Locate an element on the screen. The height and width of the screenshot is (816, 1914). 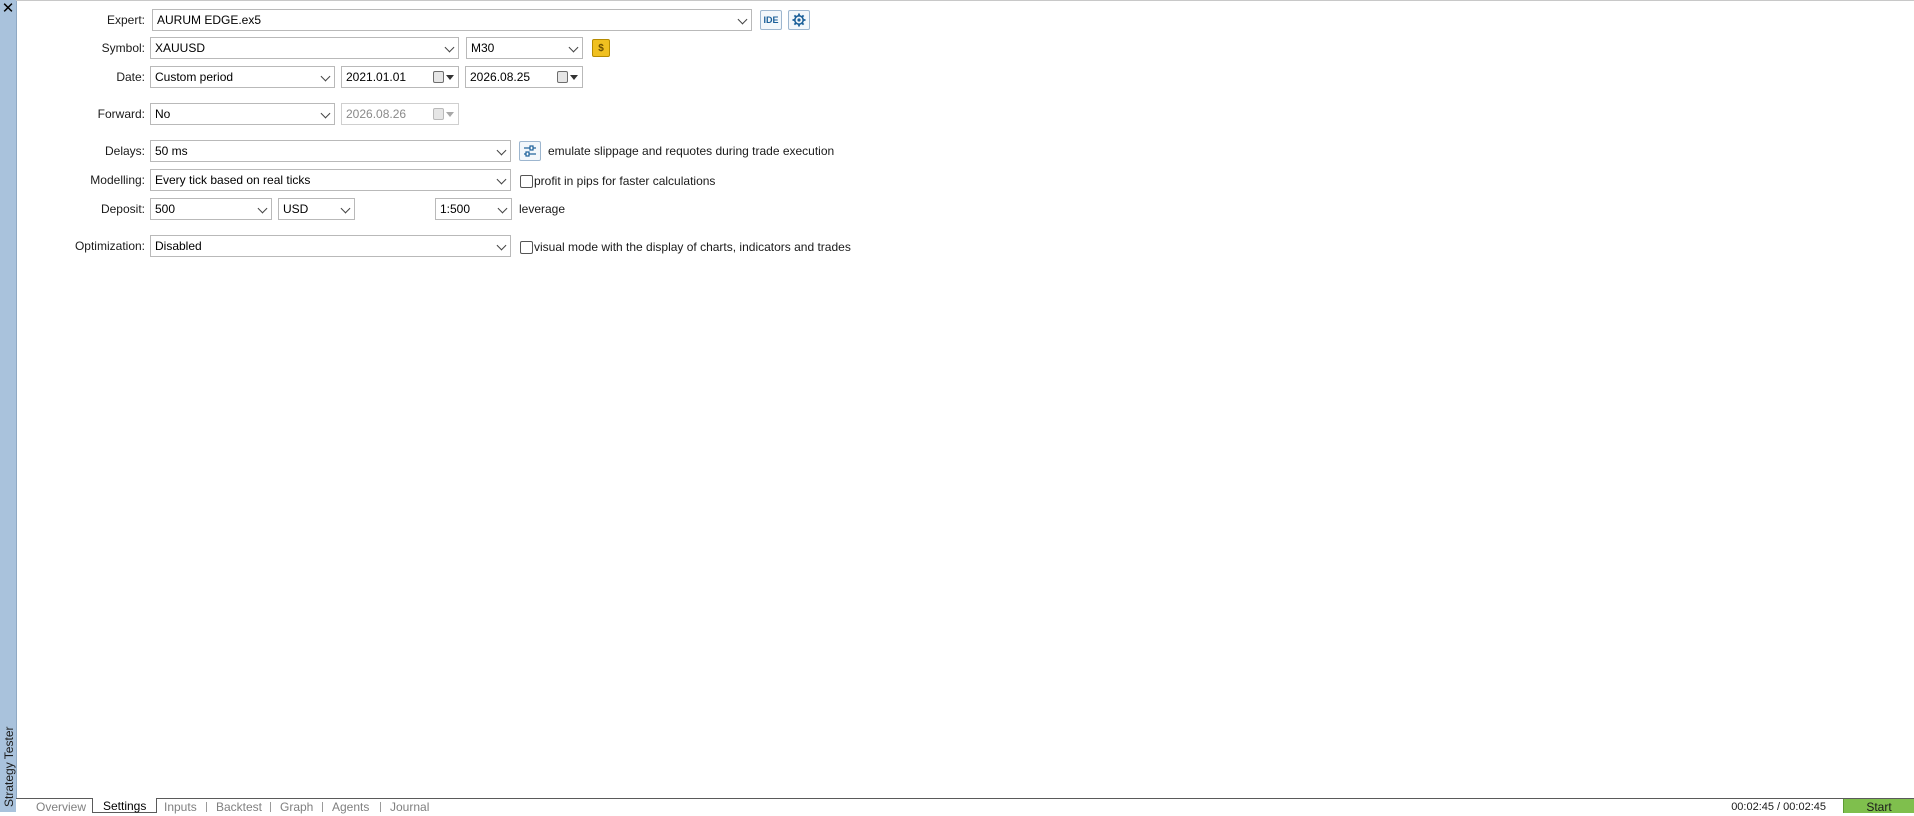
optimization-select: Disabled is located at coordinates (330, 246).